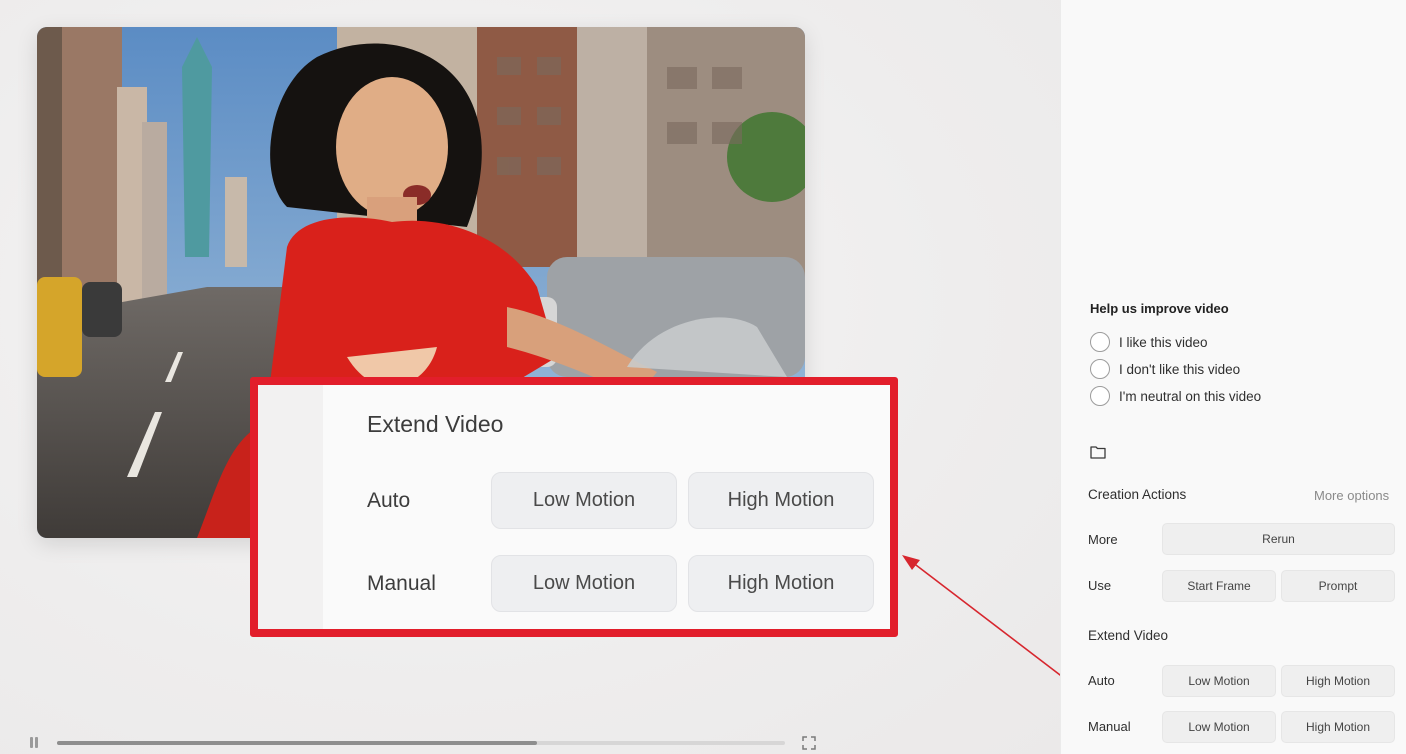  I want to click on extend-manual-label: Manual, so click(1109, 726).